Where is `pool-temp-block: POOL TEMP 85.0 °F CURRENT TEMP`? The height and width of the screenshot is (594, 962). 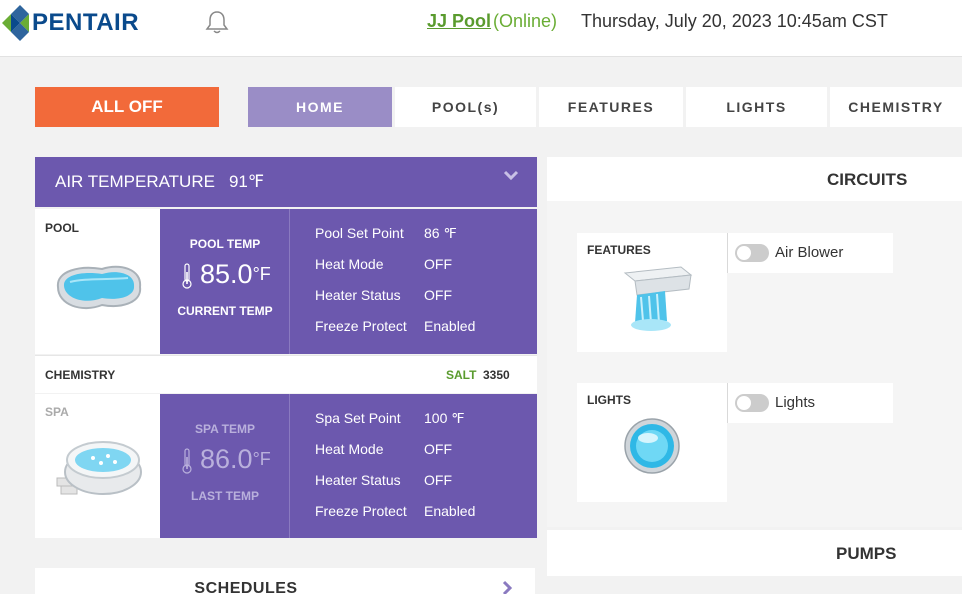 pool-temp-block: POOL TEMP 85.0 °F CURRENT TEMP is located at coordinates (225, 281).